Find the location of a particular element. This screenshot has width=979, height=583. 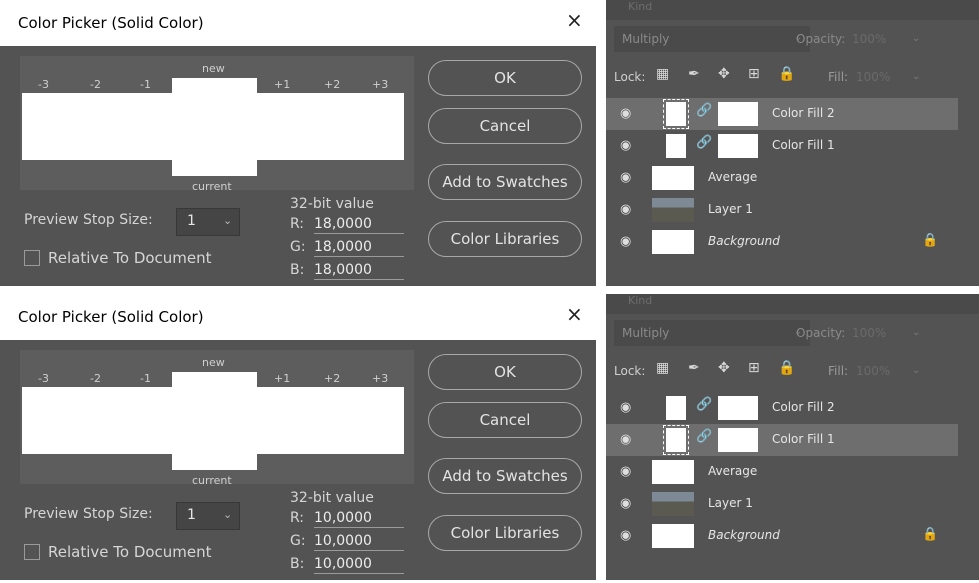

g-value-field: 10,0000 is located at coordinates (359, 542).